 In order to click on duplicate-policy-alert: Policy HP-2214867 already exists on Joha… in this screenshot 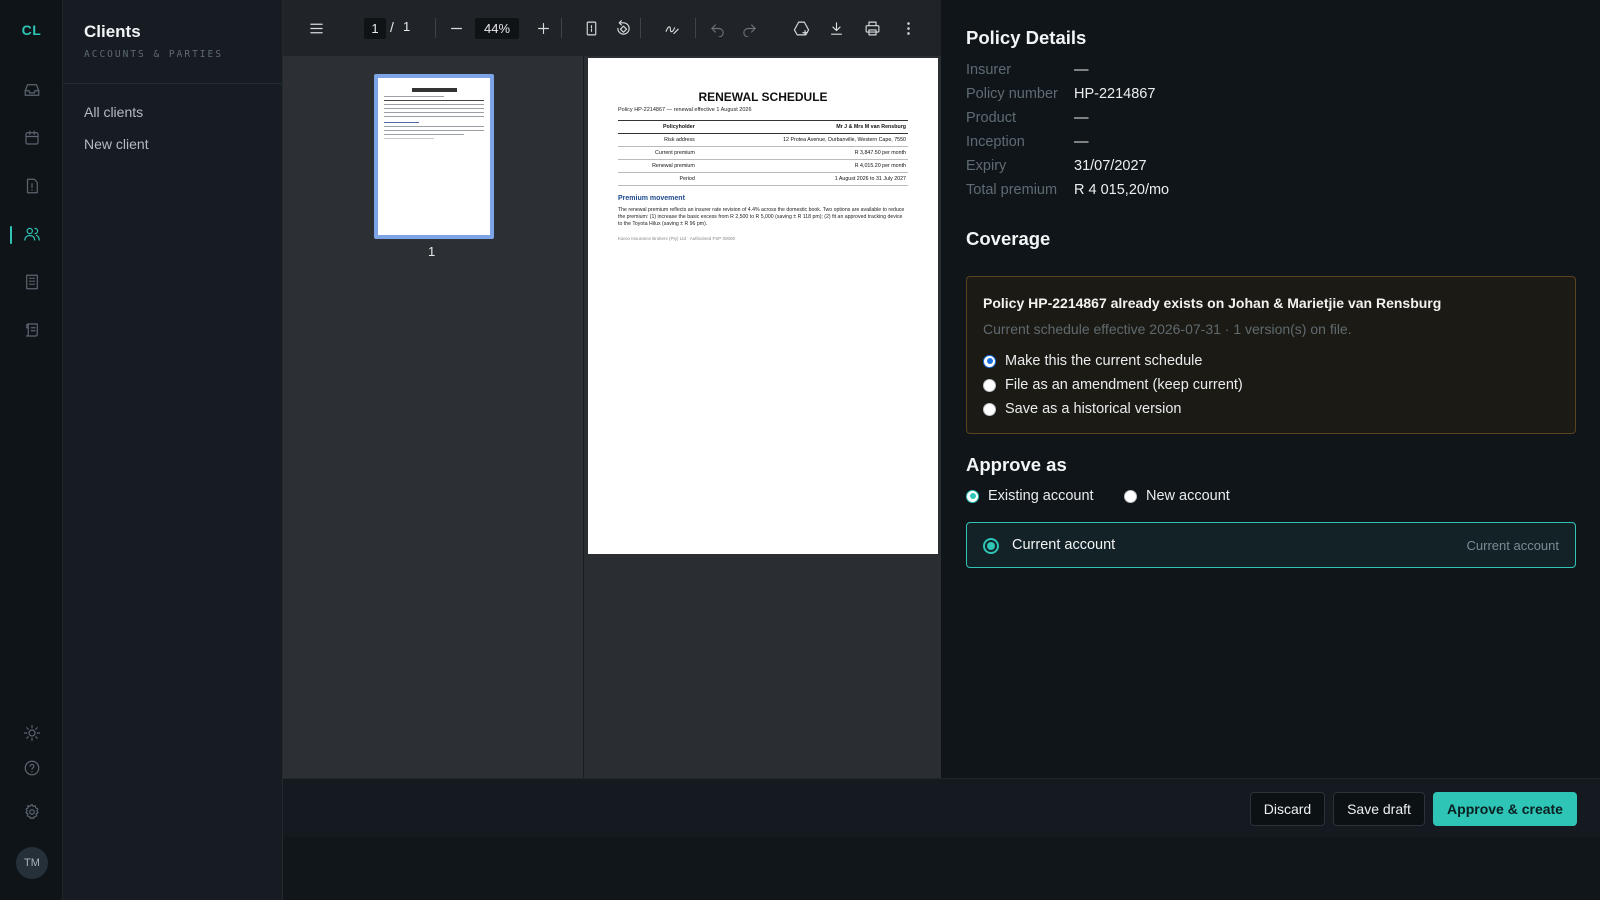, I will do `click(1271, 355)`.